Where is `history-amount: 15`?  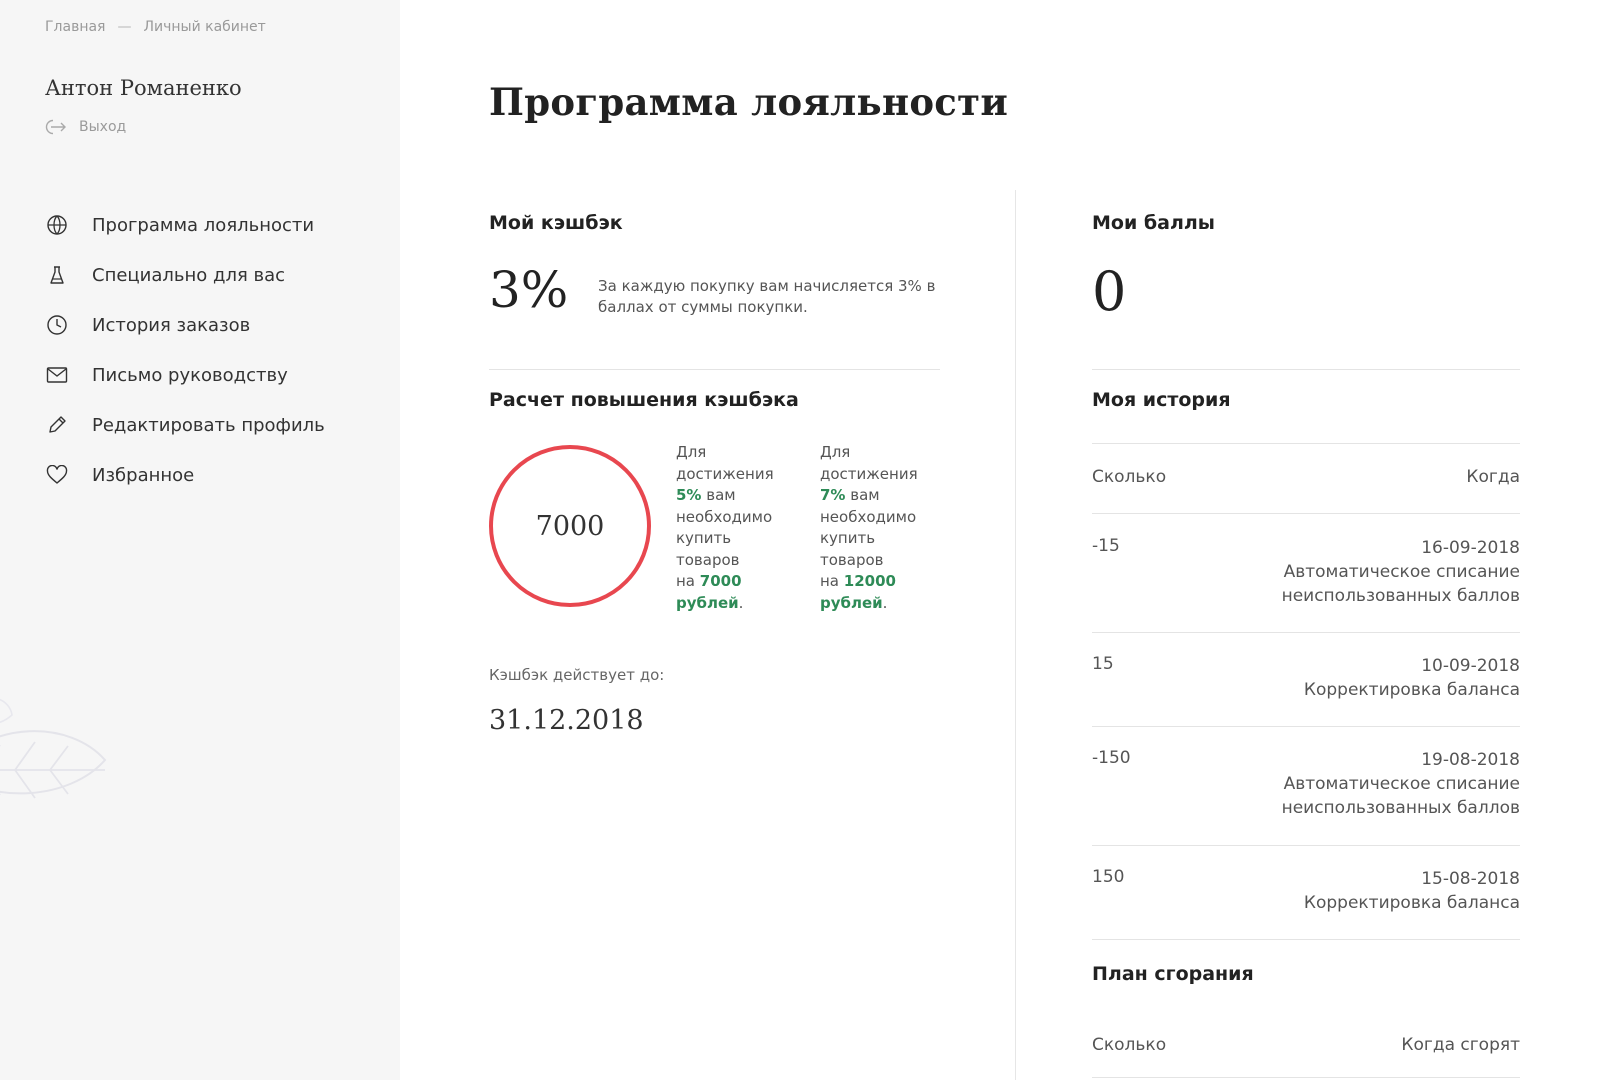 history-amount: 15 is located at coordinates (1103, 664).